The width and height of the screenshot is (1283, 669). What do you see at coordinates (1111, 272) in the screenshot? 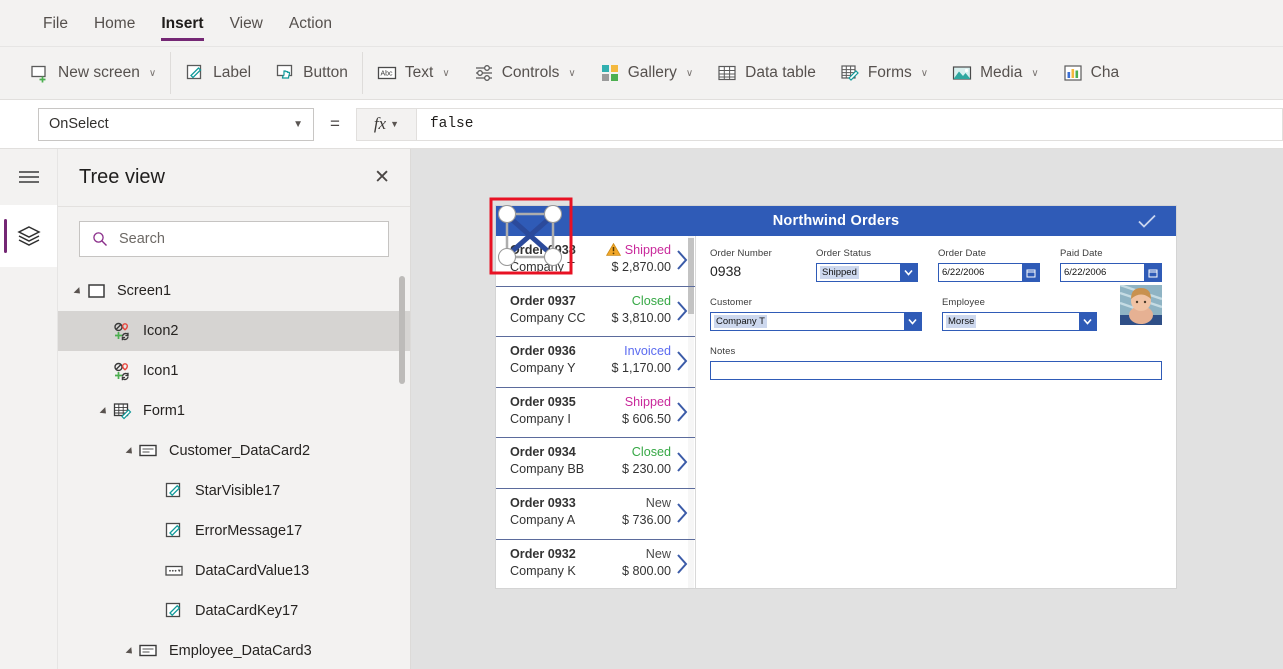
I see `paid-date-picker: 6/22/2006` at bounding box center [1111, 272].